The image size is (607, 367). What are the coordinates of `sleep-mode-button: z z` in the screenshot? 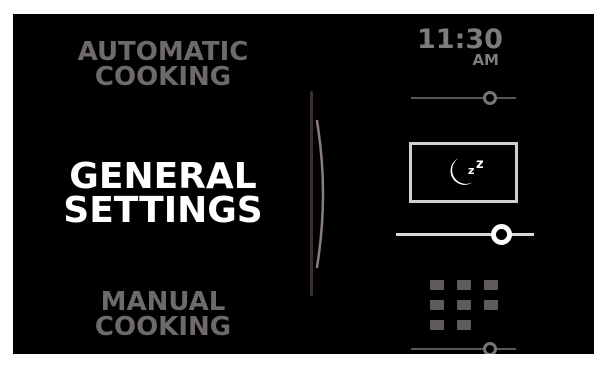 It's located at (463, 172).